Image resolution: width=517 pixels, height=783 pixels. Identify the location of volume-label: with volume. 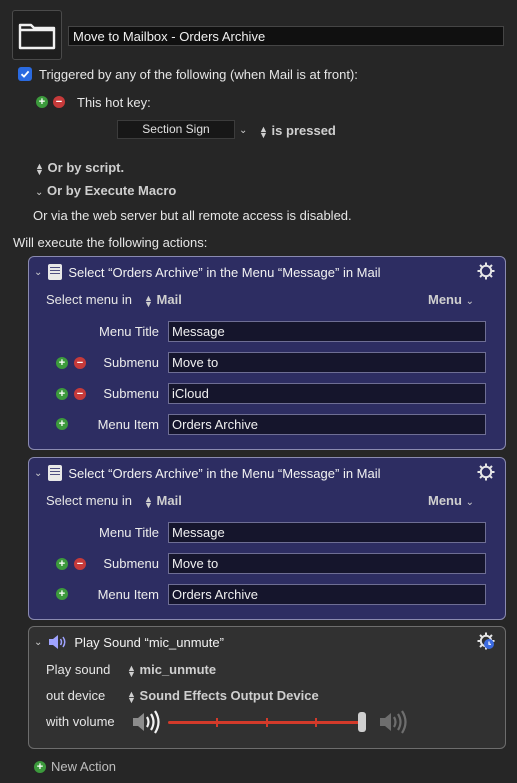
(80, 721).